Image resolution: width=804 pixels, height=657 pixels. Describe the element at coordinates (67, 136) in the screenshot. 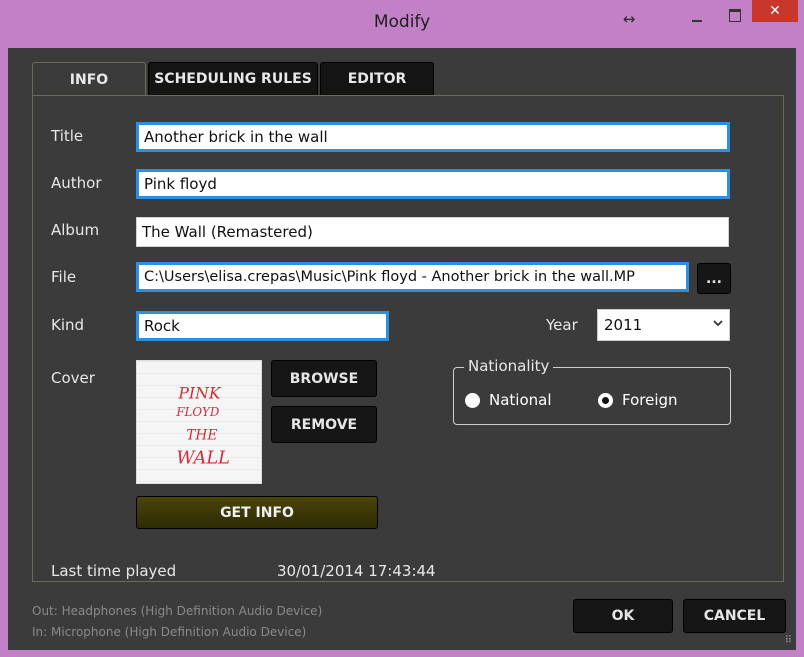

I see `title-label: Title` at that location.